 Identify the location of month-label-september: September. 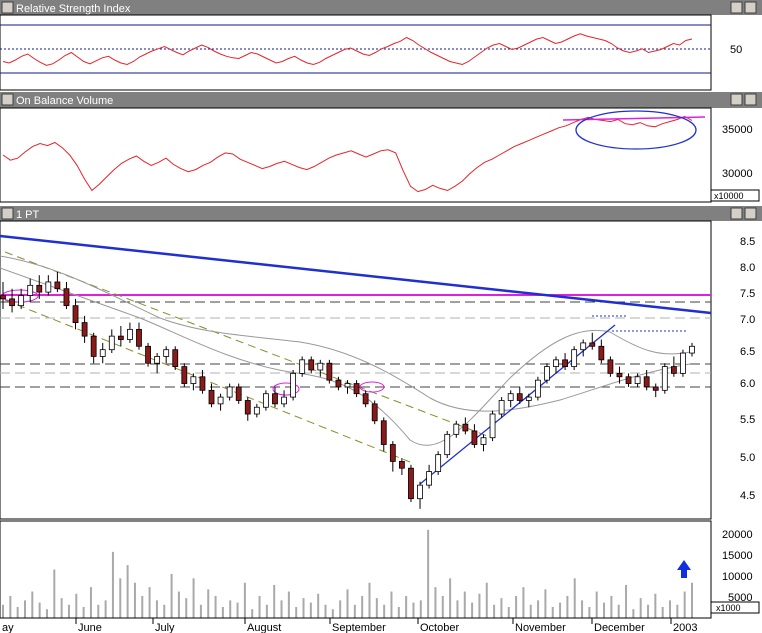
(359, 627).